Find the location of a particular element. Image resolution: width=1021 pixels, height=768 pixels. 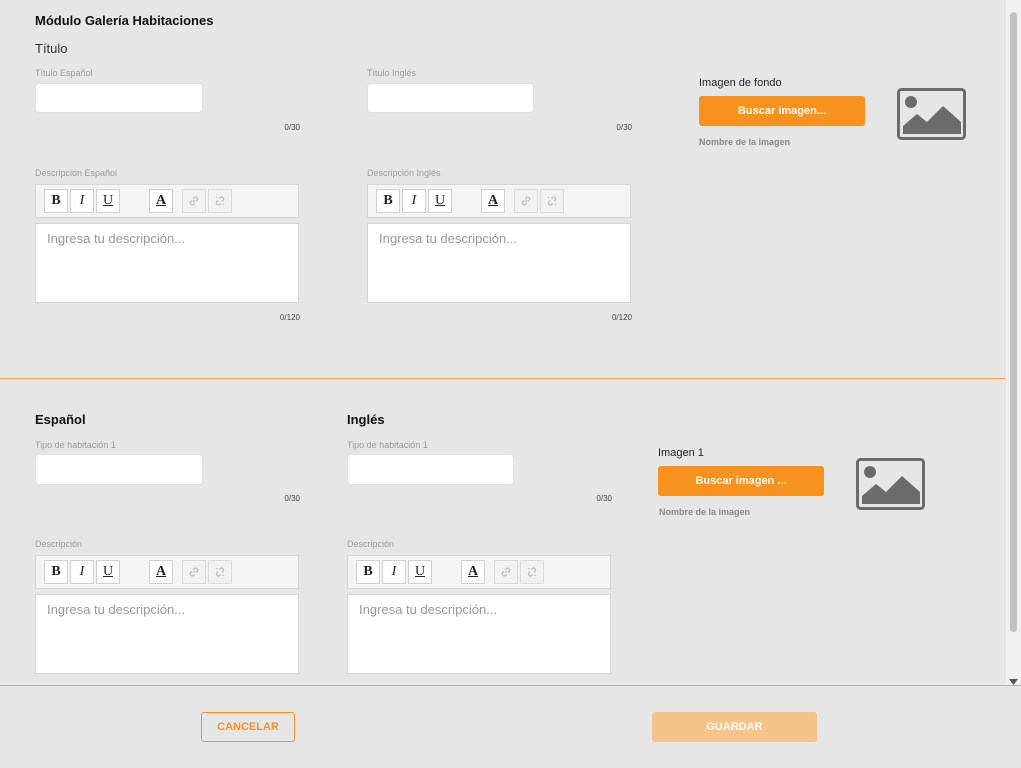

bg-image-label: Imagen de fondo is located at coordinates (740, 83).